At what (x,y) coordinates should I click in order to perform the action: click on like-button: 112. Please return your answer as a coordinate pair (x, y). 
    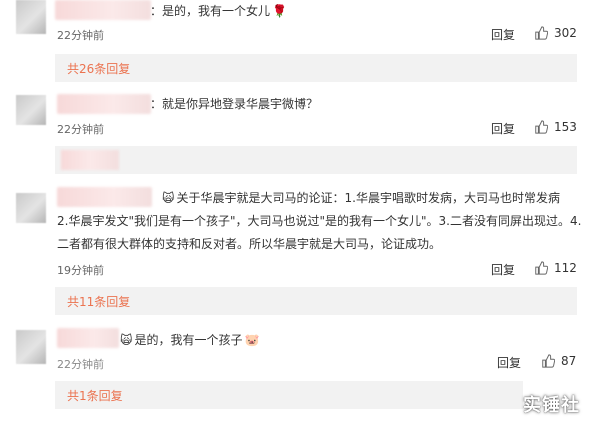
    Looking at the image, I should click on (555, 268).